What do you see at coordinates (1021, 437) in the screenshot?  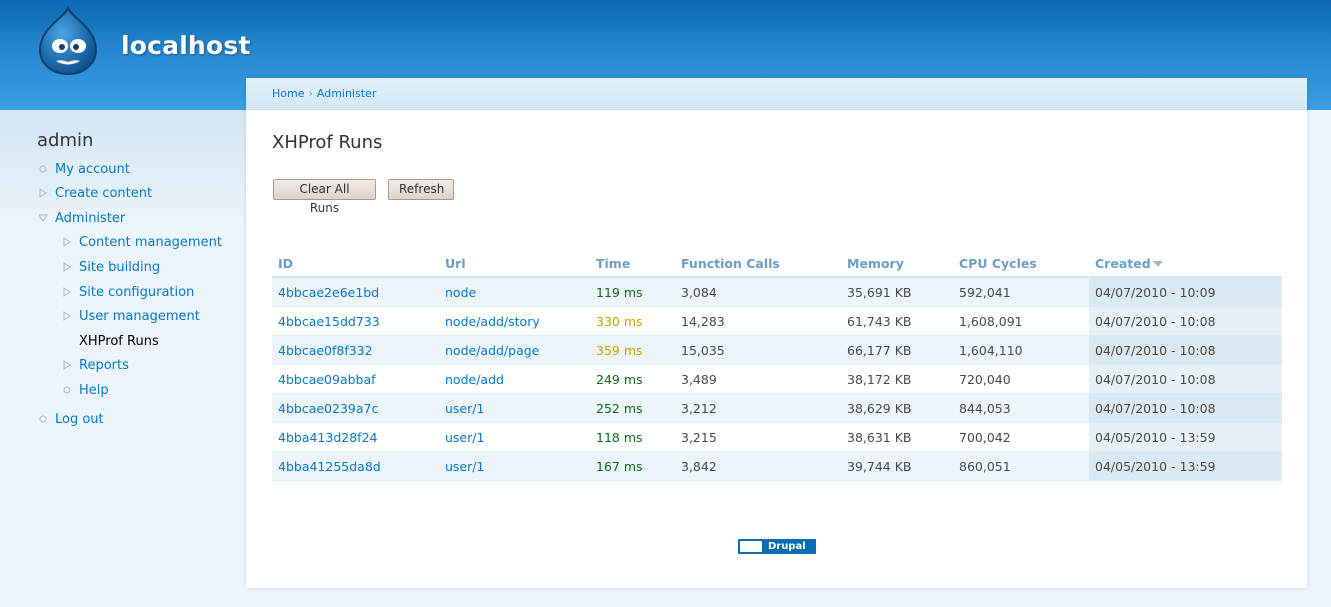 I see `table-cell: 700,042` at bounding box center [1021, 437].